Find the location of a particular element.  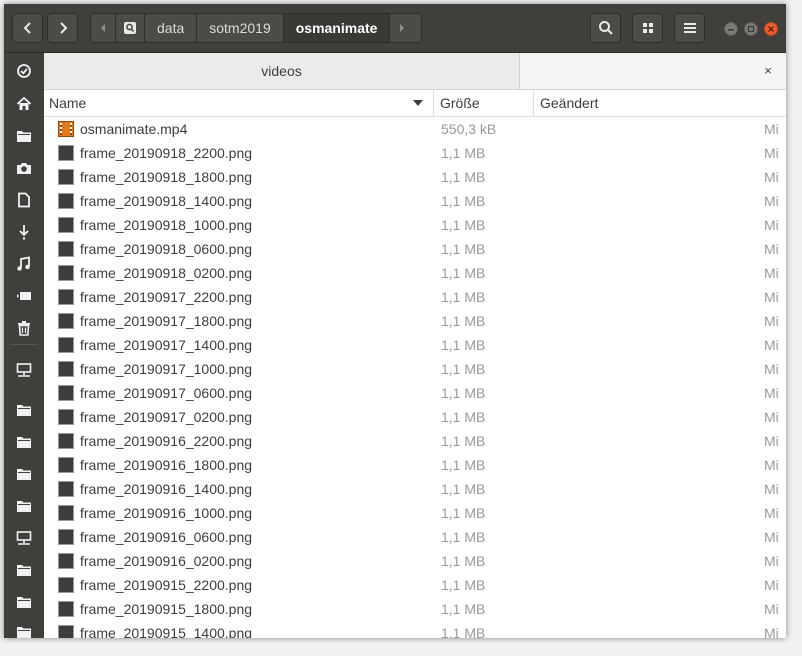

sidebar-item-downloads is located at coordinates (24, 232).